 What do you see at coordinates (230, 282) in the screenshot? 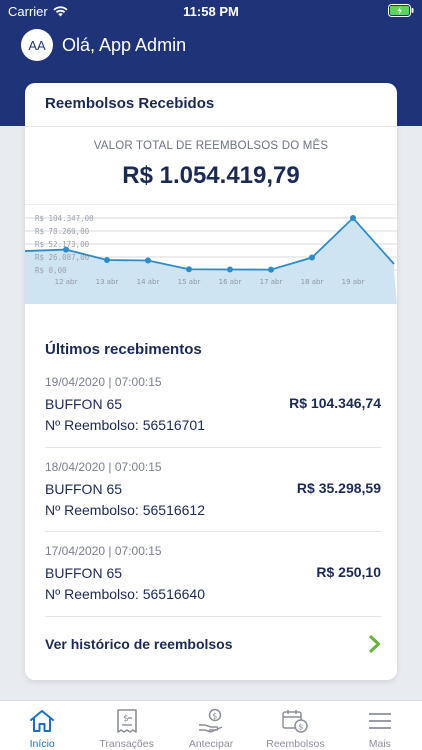
I see `chart-x-tick-label: 16 abr` at bounding box center [230, 282].